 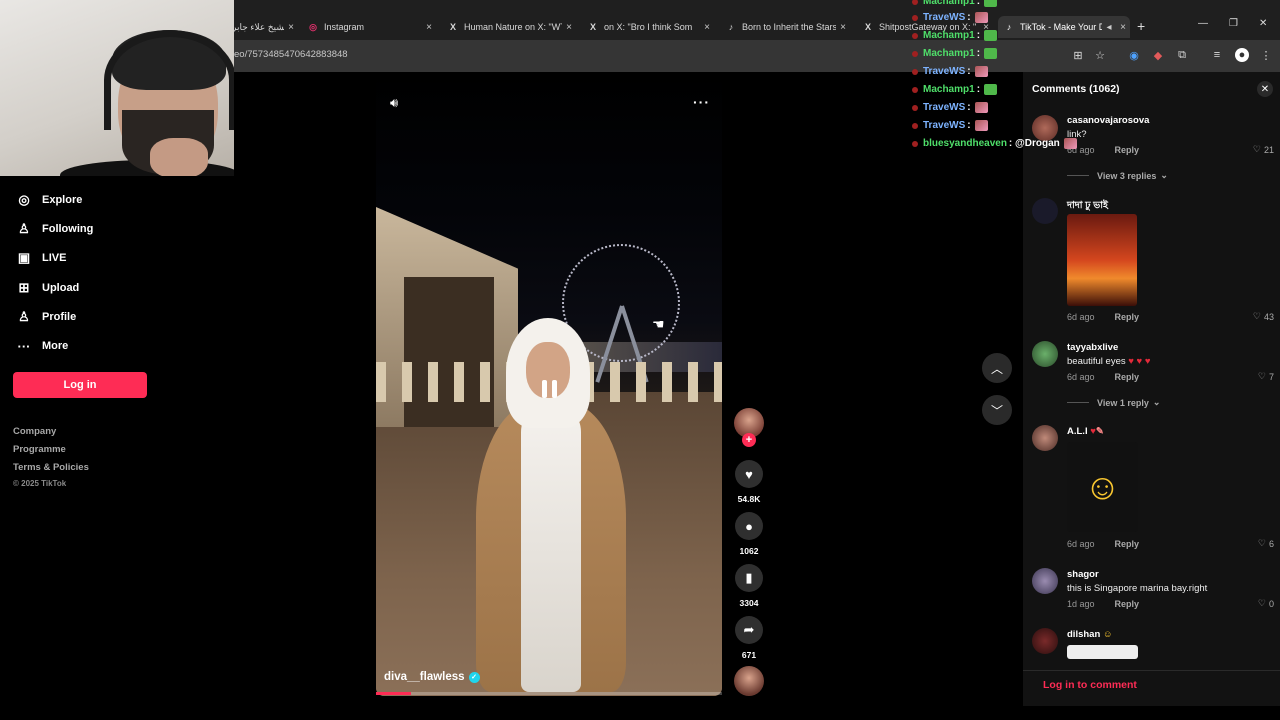 What do you see at coordinates (1141, 26) in the screenshot?
I see `new-tab-button: +` at bounding box center [1141, 26].